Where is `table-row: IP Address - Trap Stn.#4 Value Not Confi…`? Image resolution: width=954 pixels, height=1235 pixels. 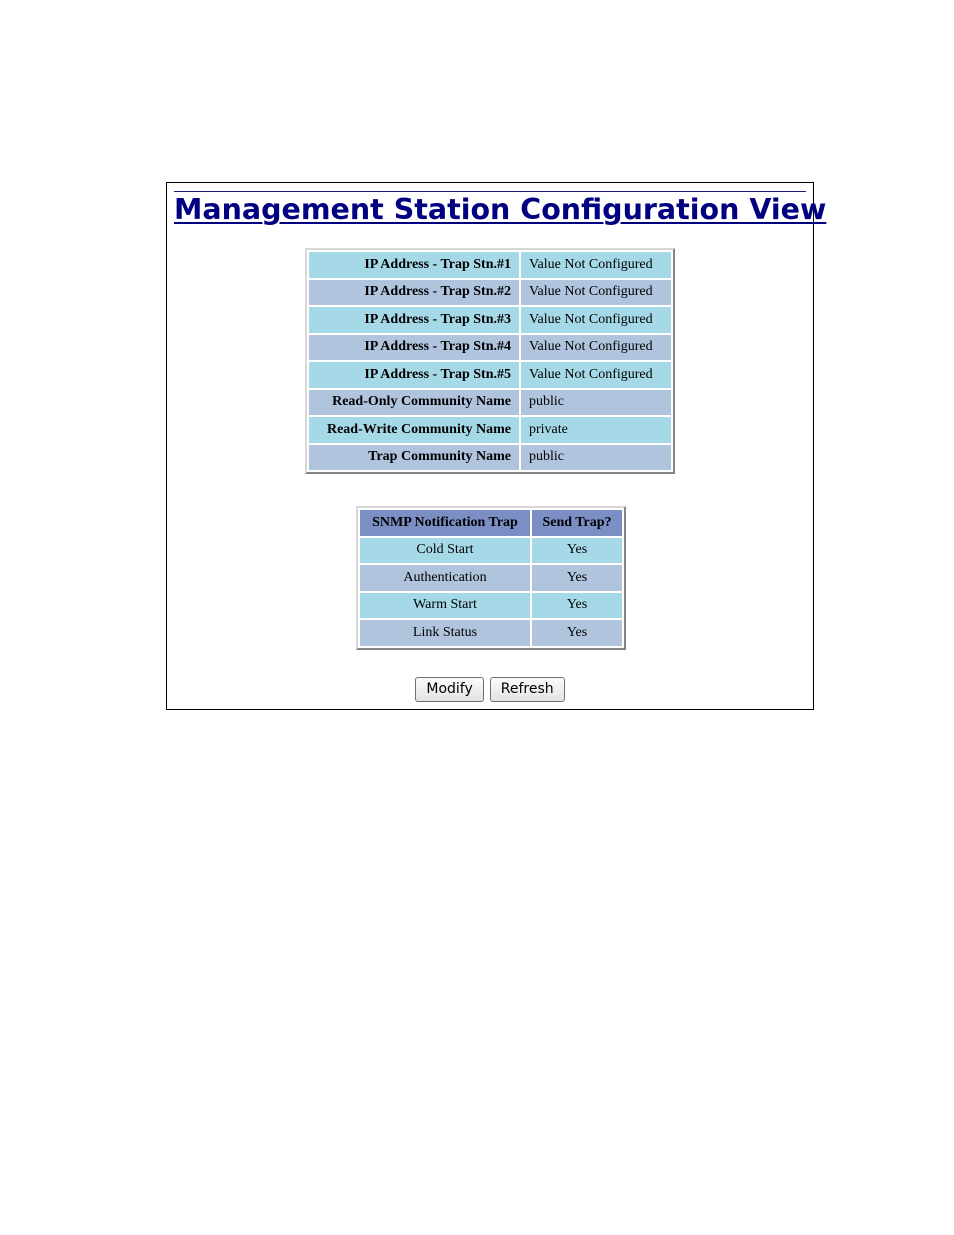 table-row: IP Address - Trap Stn.#4 Value Not Confi… is located at coordinates (490, 347).